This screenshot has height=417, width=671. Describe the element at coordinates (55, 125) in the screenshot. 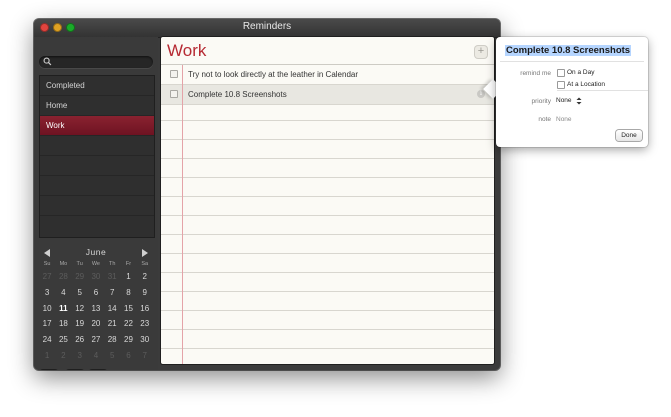

I see `sidebar-item-label: Work` at that location.